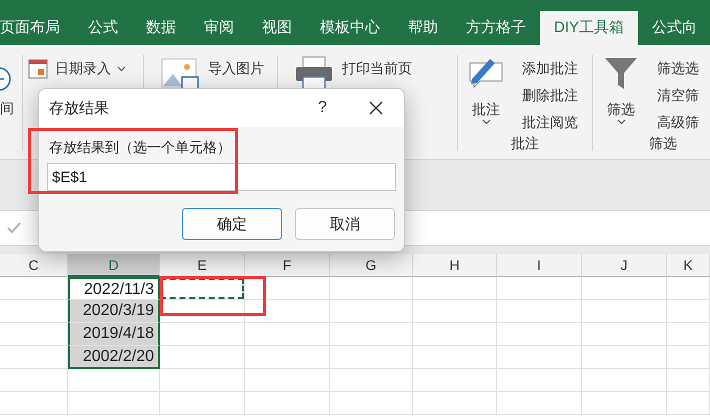 The width and height of the screenshot is (710, 416). What do you see at coordinates (202, 265) in the screenshot?
I see `column-header: E` at bounding box center [202, 265].